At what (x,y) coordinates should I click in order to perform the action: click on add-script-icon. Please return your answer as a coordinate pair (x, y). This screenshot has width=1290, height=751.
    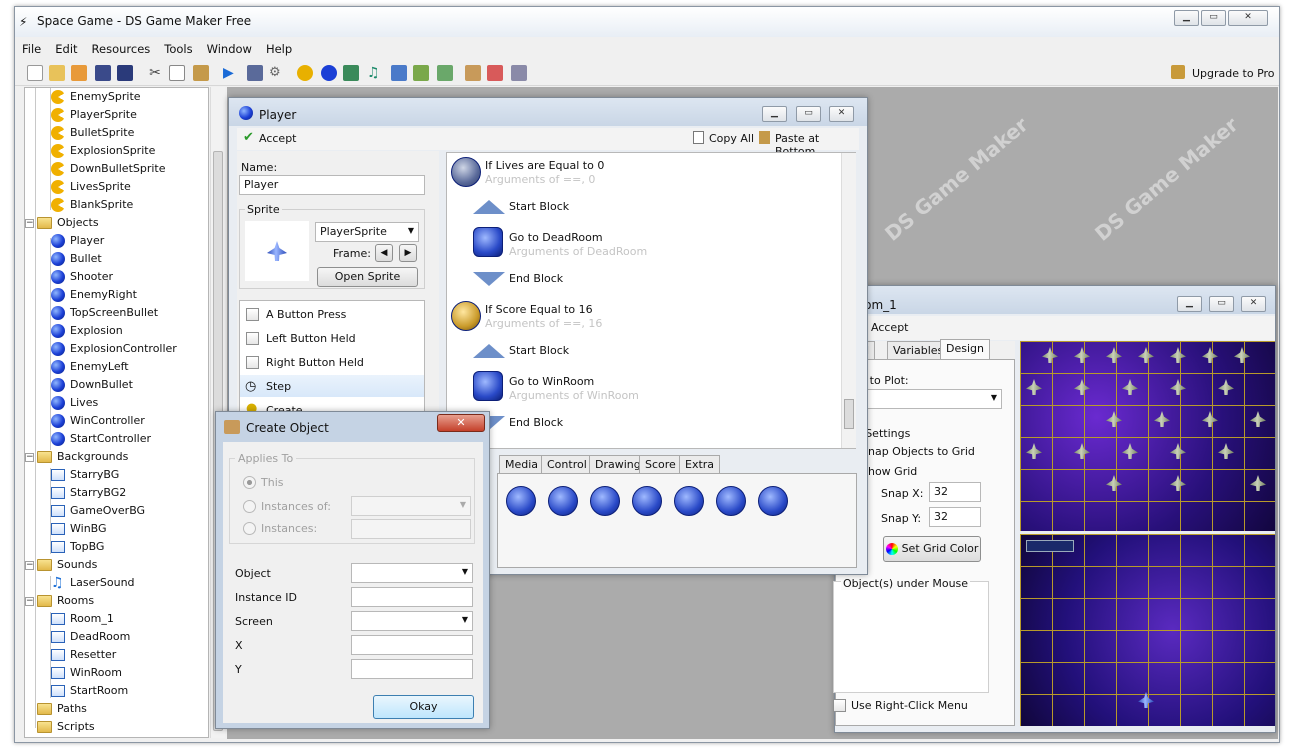
    Looking at the image, I should click on (445, 73).